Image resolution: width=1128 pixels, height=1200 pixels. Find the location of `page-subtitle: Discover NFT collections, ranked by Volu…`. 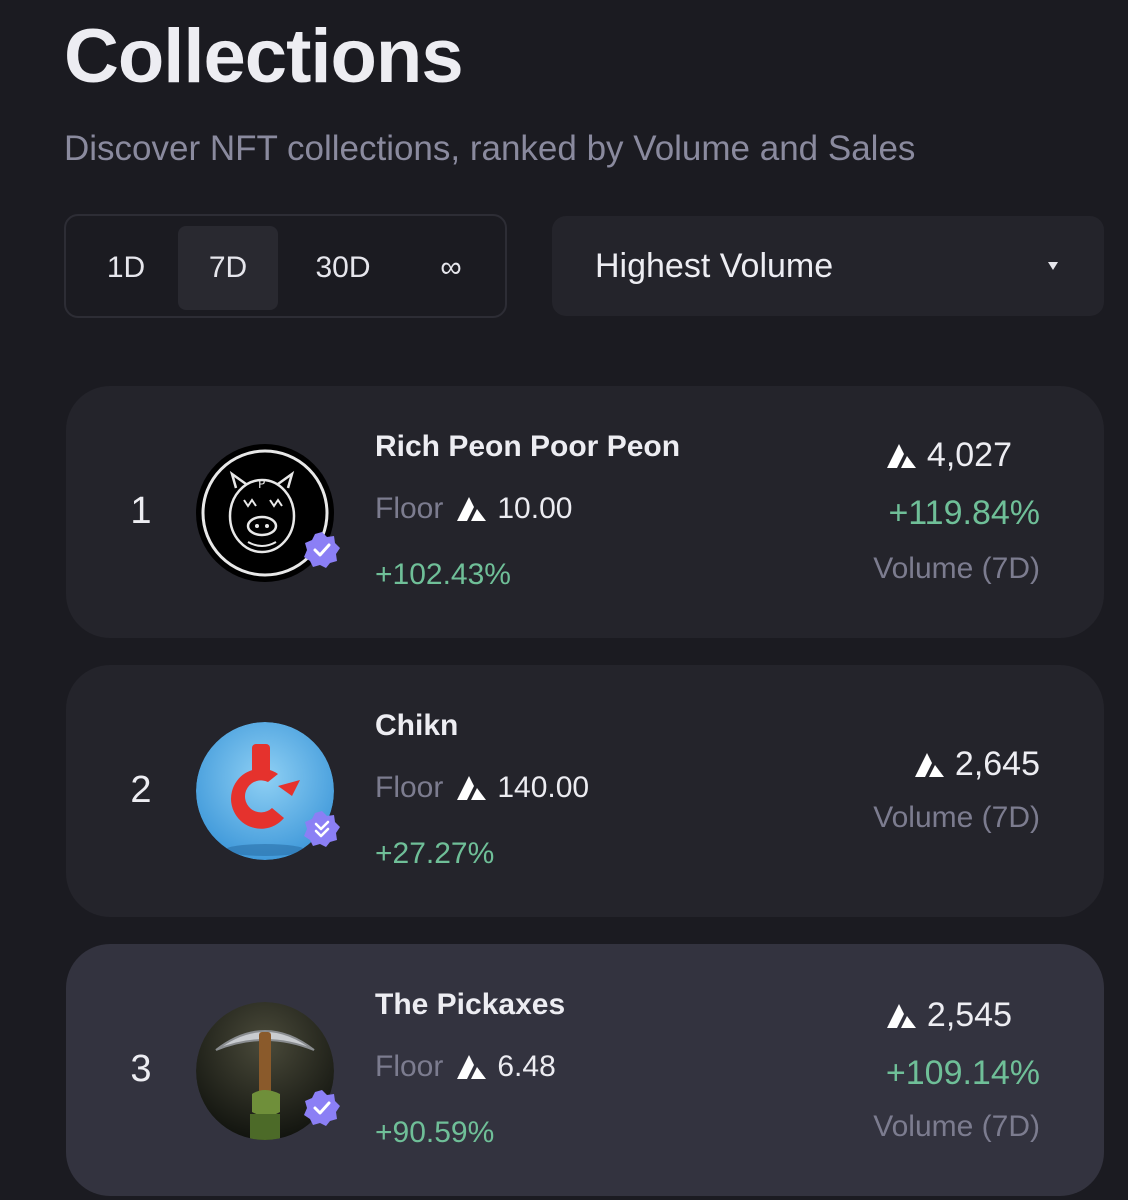

page-subtitle: Discover NFT collections, ranked by Volu… is located at coordinates (490, 148).